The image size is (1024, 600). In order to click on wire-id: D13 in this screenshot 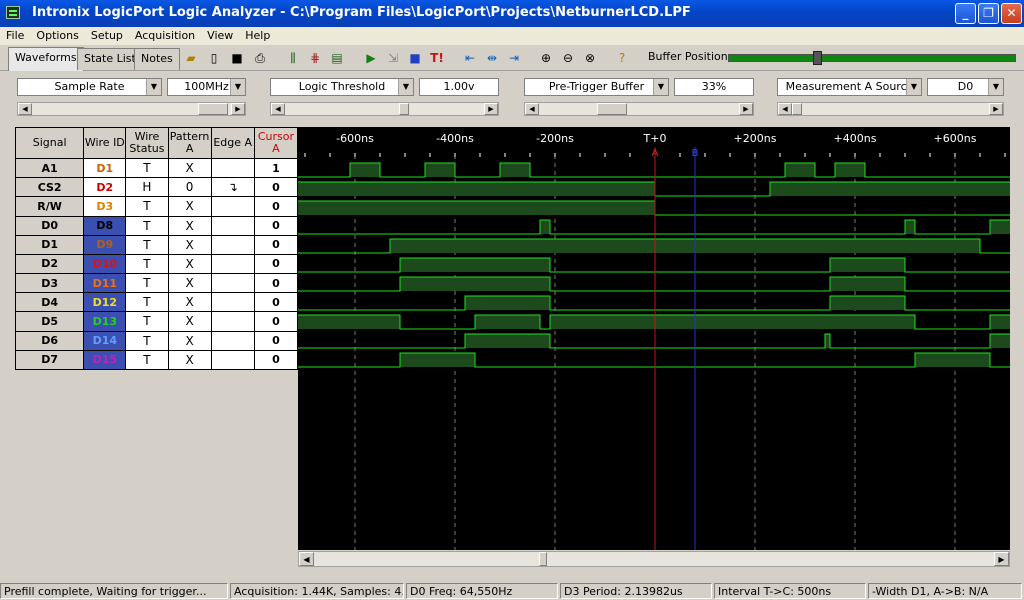, I will do `click(105, 321)`.